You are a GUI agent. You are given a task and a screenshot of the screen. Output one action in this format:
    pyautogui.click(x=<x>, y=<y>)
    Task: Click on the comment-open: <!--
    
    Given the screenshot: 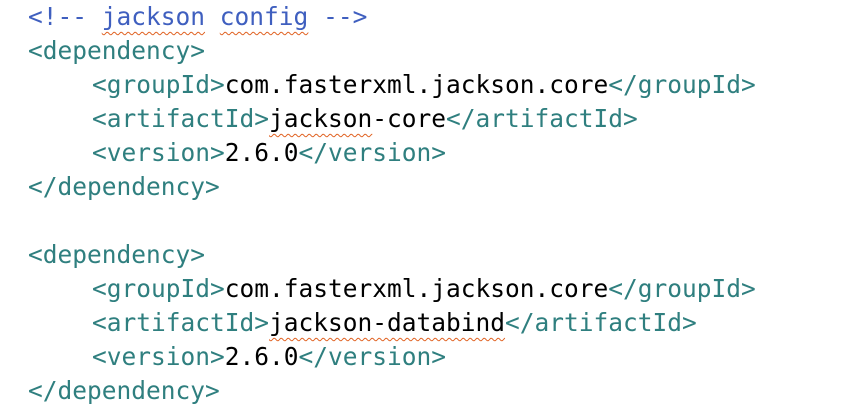 What is the action you would take?
    pyautogui.click(x=65, y=16)
    